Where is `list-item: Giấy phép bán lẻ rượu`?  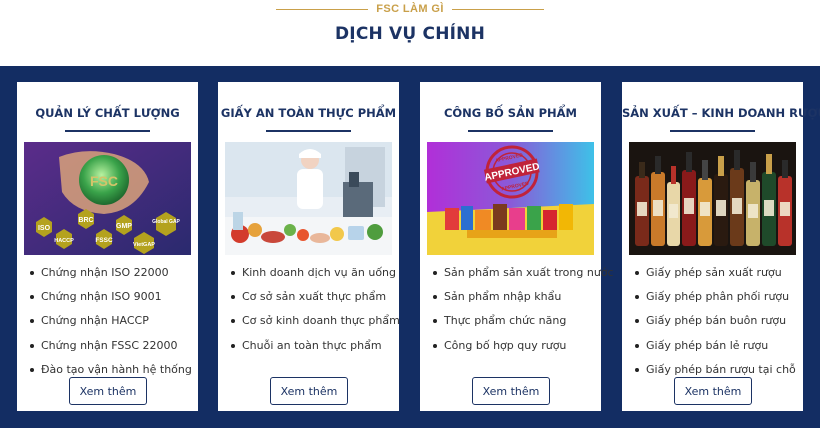
list-item: Giấy phép bán lẻ rượu is located at coordinates (716, 350).